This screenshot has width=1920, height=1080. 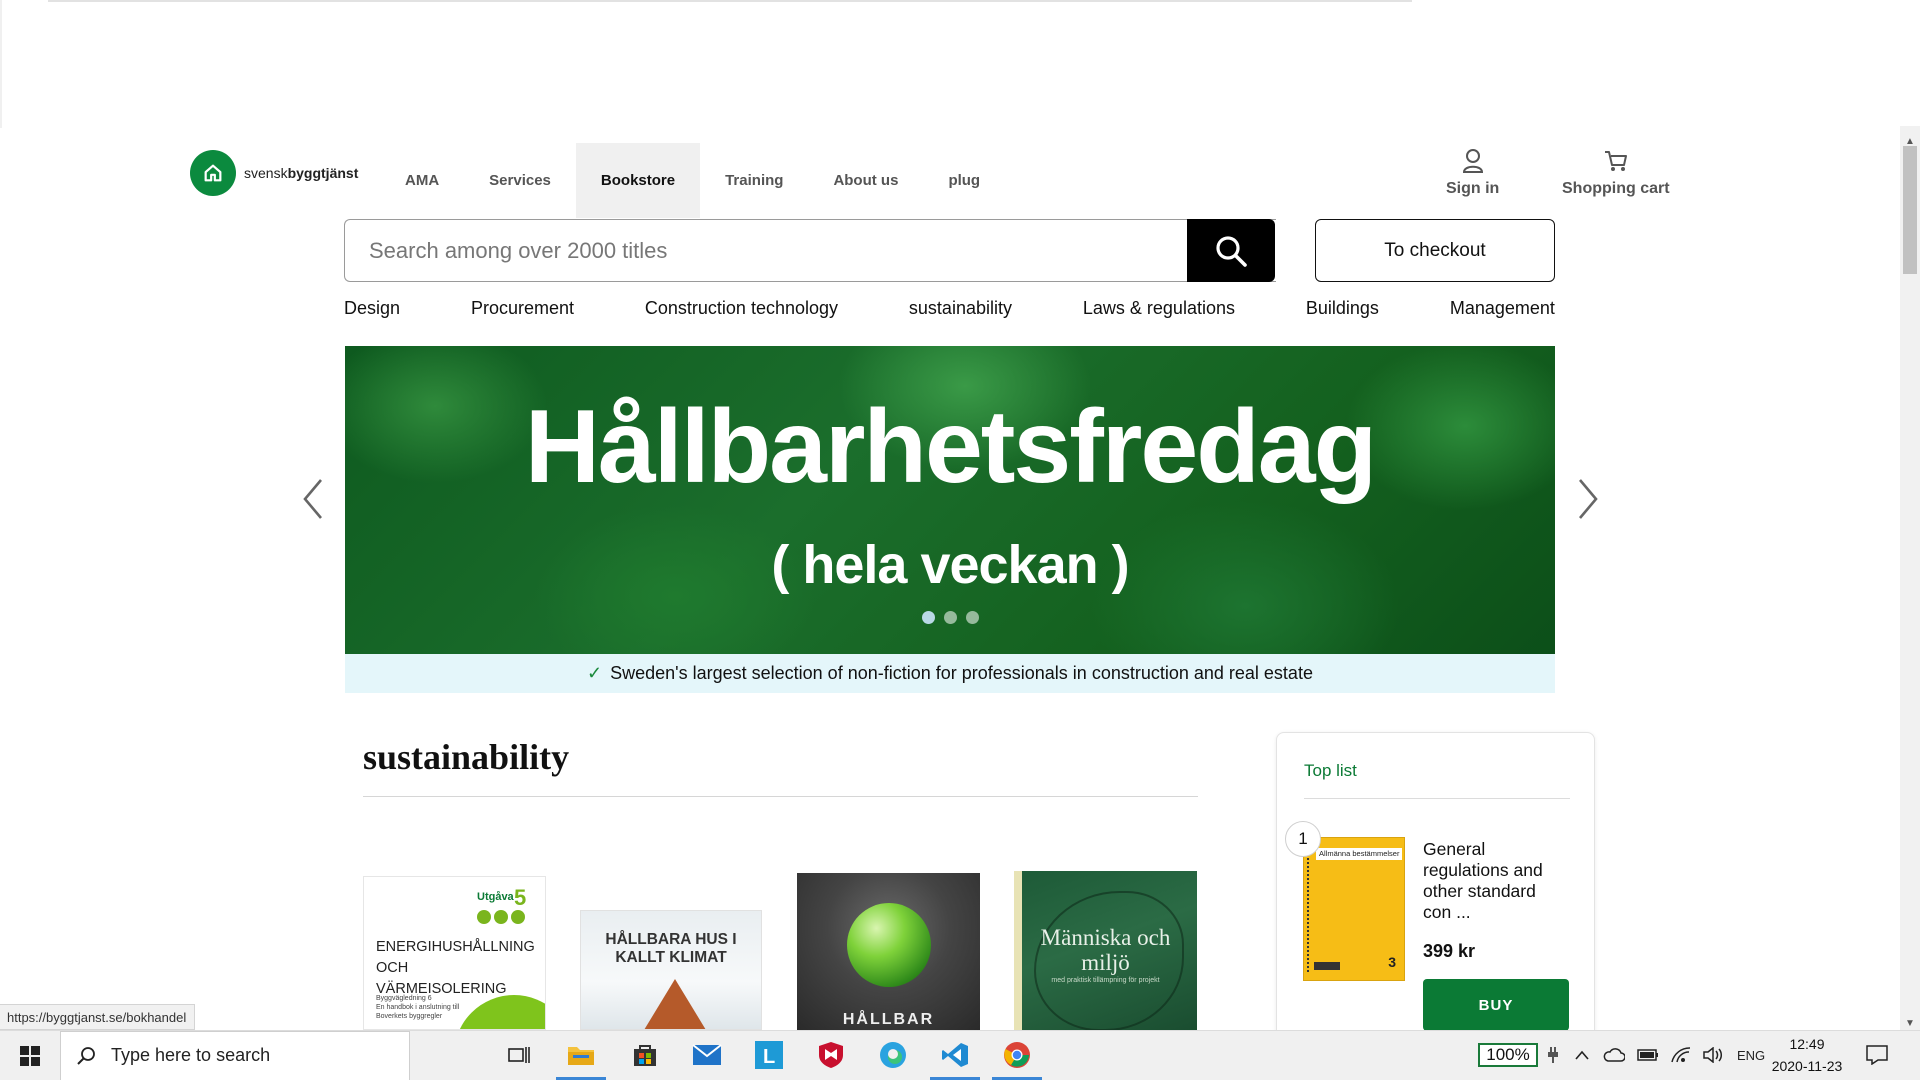 What do you see at coordinates (213, 173) in the screenshot?
I see `house-logo-icon` at bounding box center [213, 173].